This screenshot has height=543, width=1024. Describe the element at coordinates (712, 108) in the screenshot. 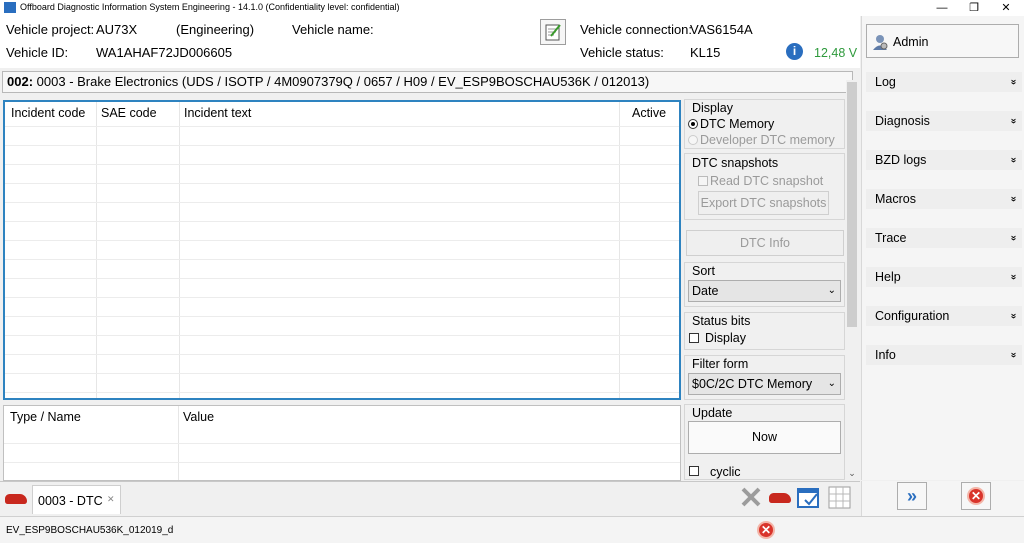

I see `display-label: Display` at that location.